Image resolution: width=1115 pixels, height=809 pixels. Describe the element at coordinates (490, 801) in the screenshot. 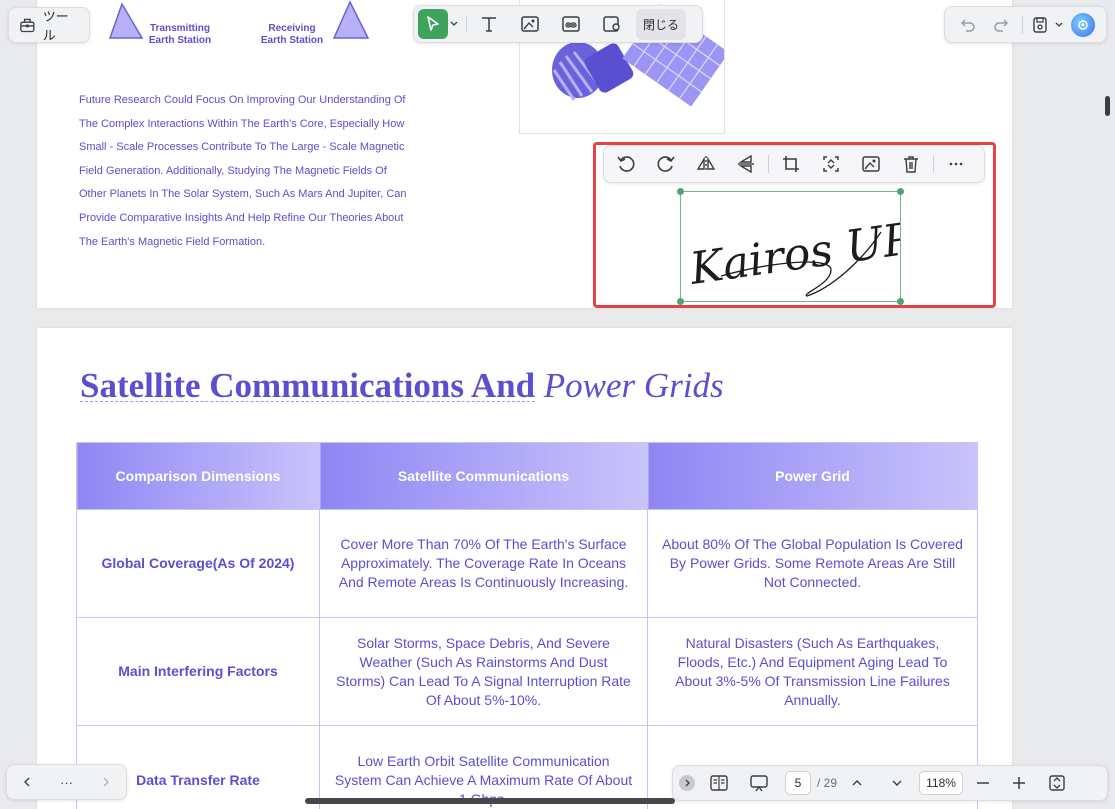

I see `horizontal-scrollbar` at that location.